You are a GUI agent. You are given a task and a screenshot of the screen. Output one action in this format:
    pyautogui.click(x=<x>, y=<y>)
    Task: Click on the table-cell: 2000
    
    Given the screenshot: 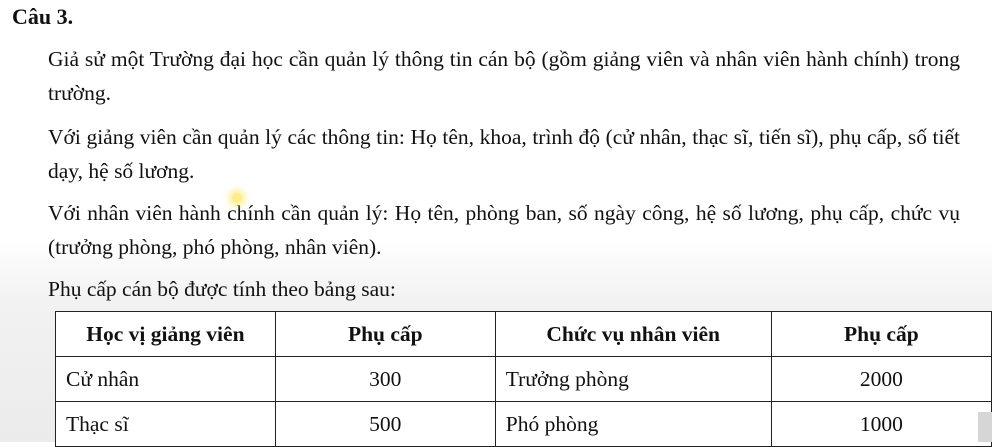 What is the action you would take?
    pyautogui.click(x=881, y=379)
    